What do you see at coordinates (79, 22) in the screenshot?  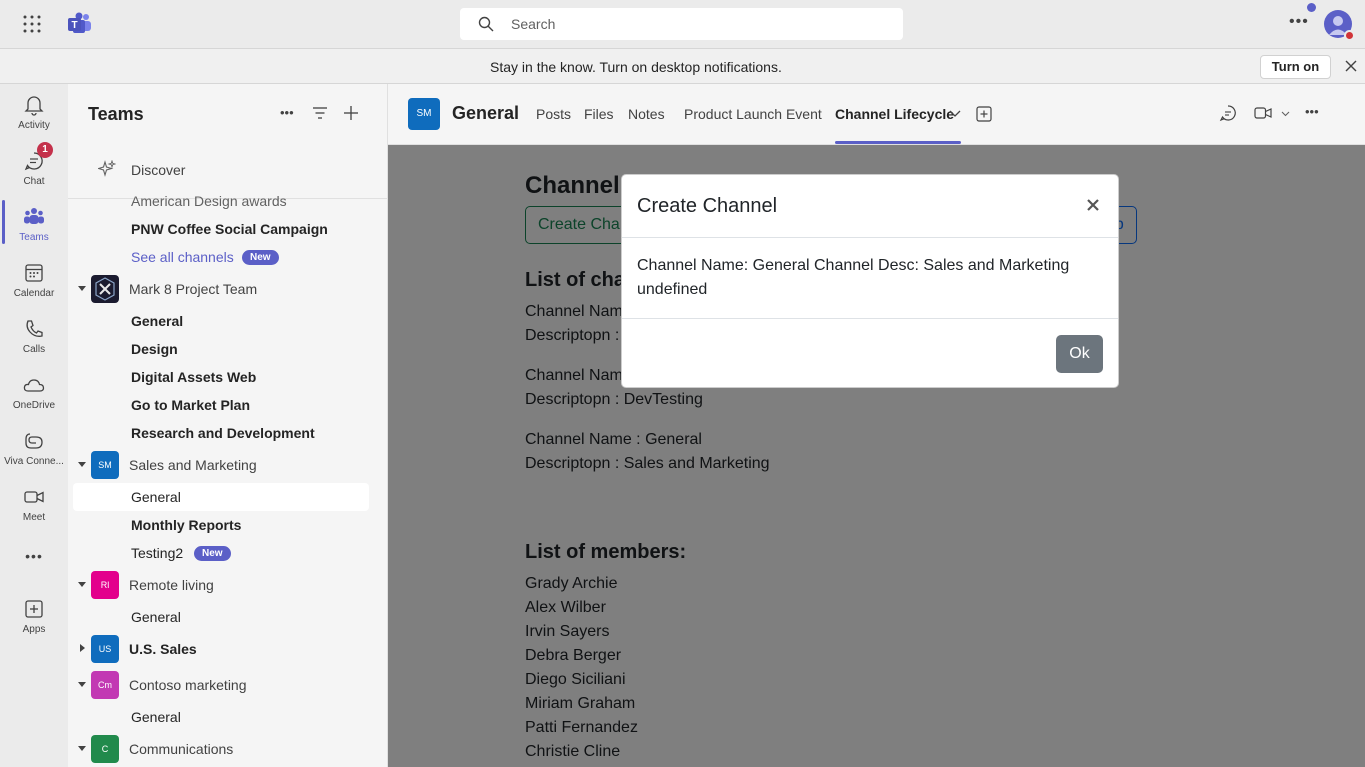 I see `teams-logo-icon: T` at bounding box center [79, 22].